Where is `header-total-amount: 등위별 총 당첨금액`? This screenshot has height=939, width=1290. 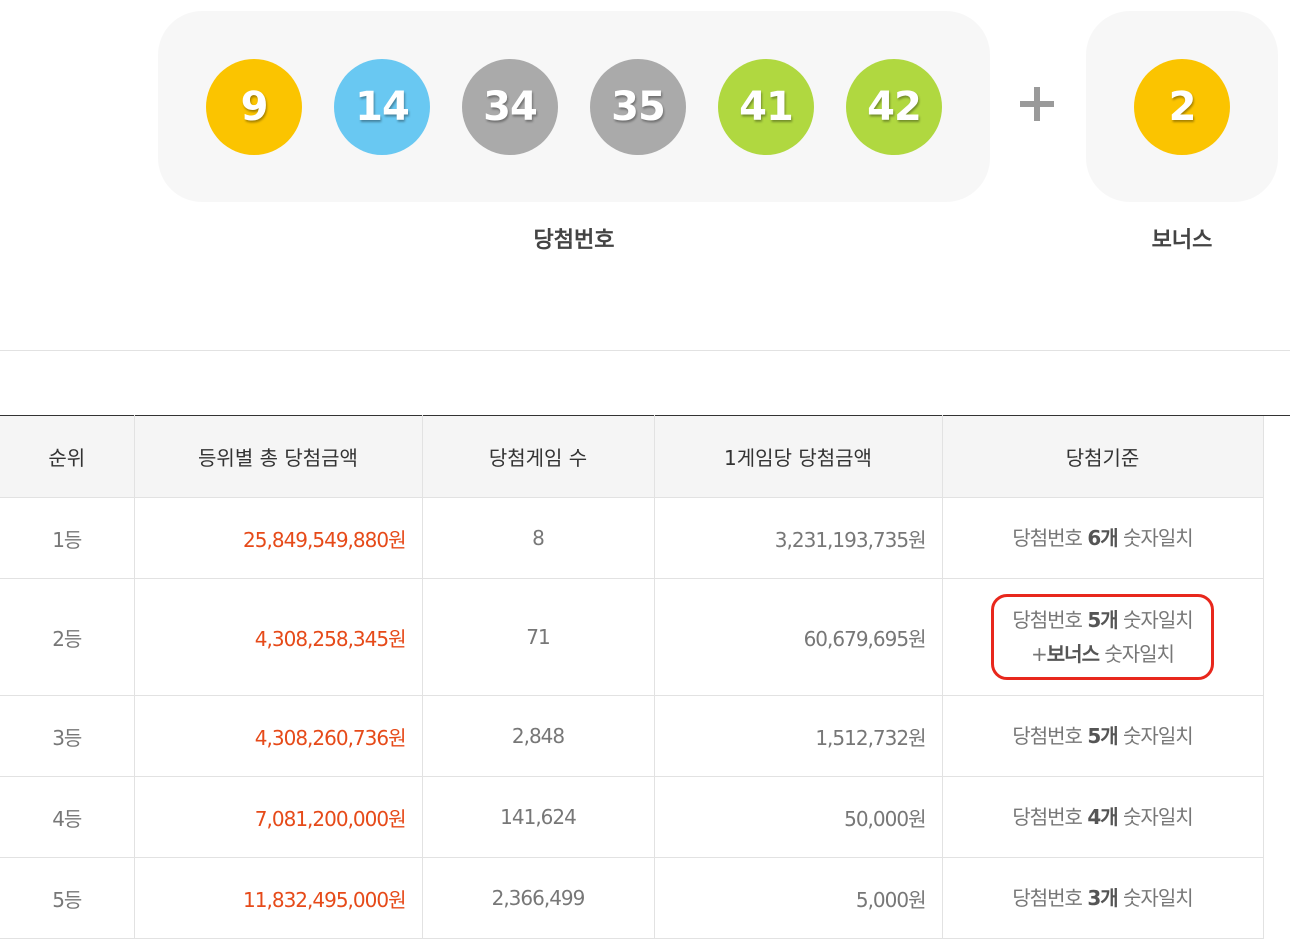
header-total-amount: 등위별 총 당첨금액 is located at coordinates (278, 456).